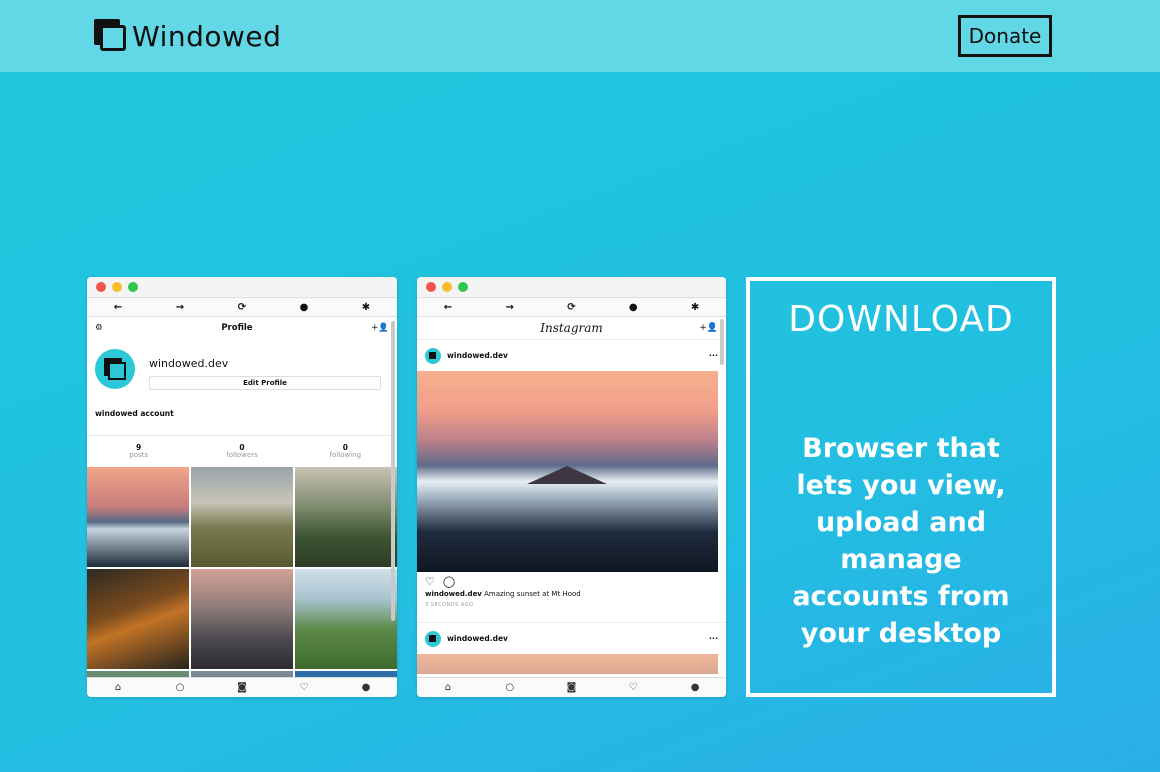 The height and width of the screenshot is (772, 1160). I want to click on stat-posts: 9 posts, so click(138, 451).